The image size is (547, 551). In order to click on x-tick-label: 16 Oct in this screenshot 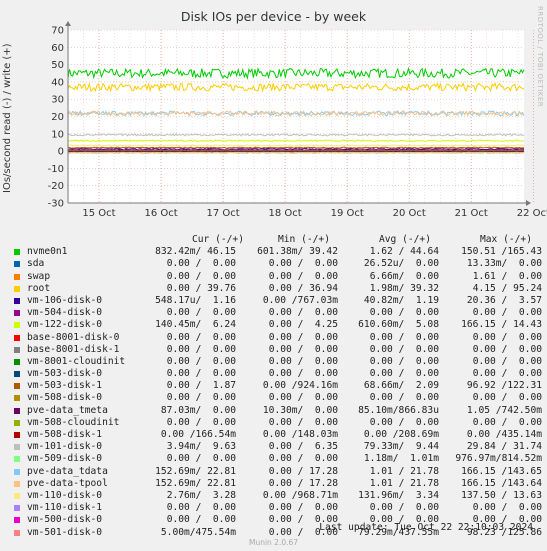, I will do `click(160, 213)`.